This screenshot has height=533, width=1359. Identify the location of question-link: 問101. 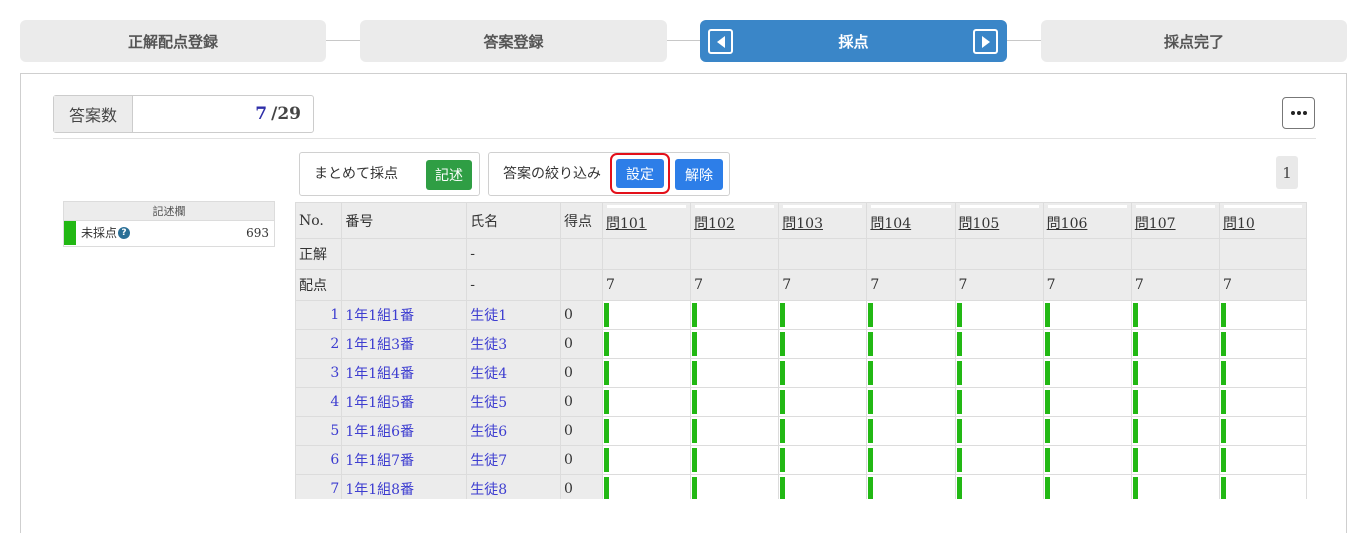
(626, 224).